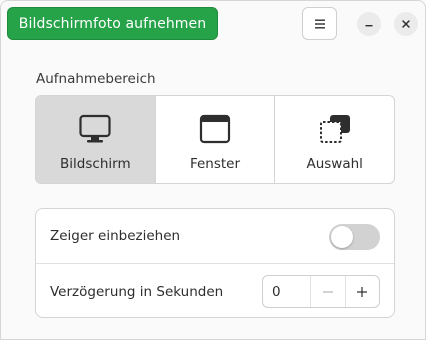  What do you see at coordinates (115, 236) in the screenshot?
I see `pointer-option-label: Zeiger einbeziehen` at bounding box center [115, 236].